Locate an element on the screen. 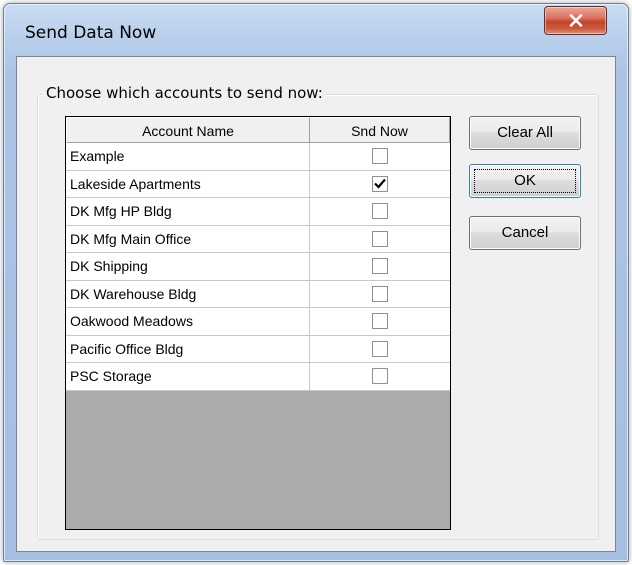 This screenshot has height=565, width=632. ok-button-label: OK is located at coordinates (525, 181).